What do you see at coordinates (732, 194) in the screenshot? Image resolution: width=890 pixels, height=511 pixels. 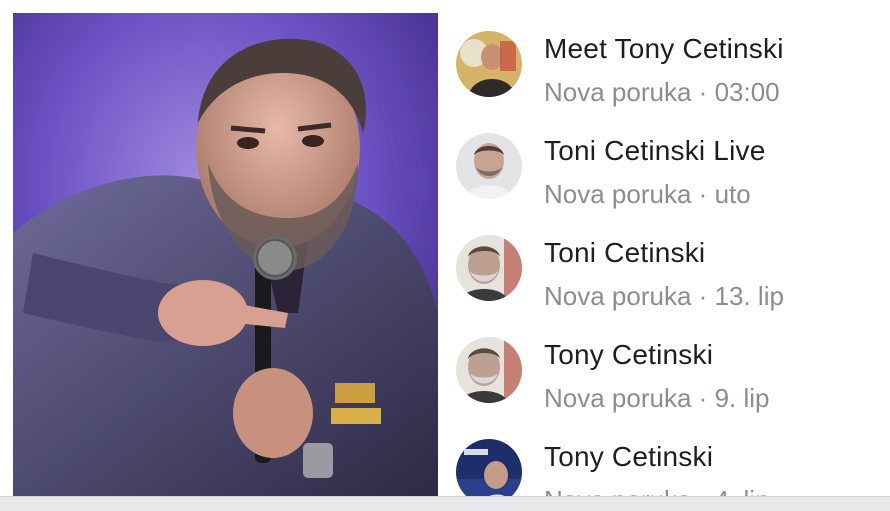 I see `conversation-time: uto` at bounding box center [732, 194].